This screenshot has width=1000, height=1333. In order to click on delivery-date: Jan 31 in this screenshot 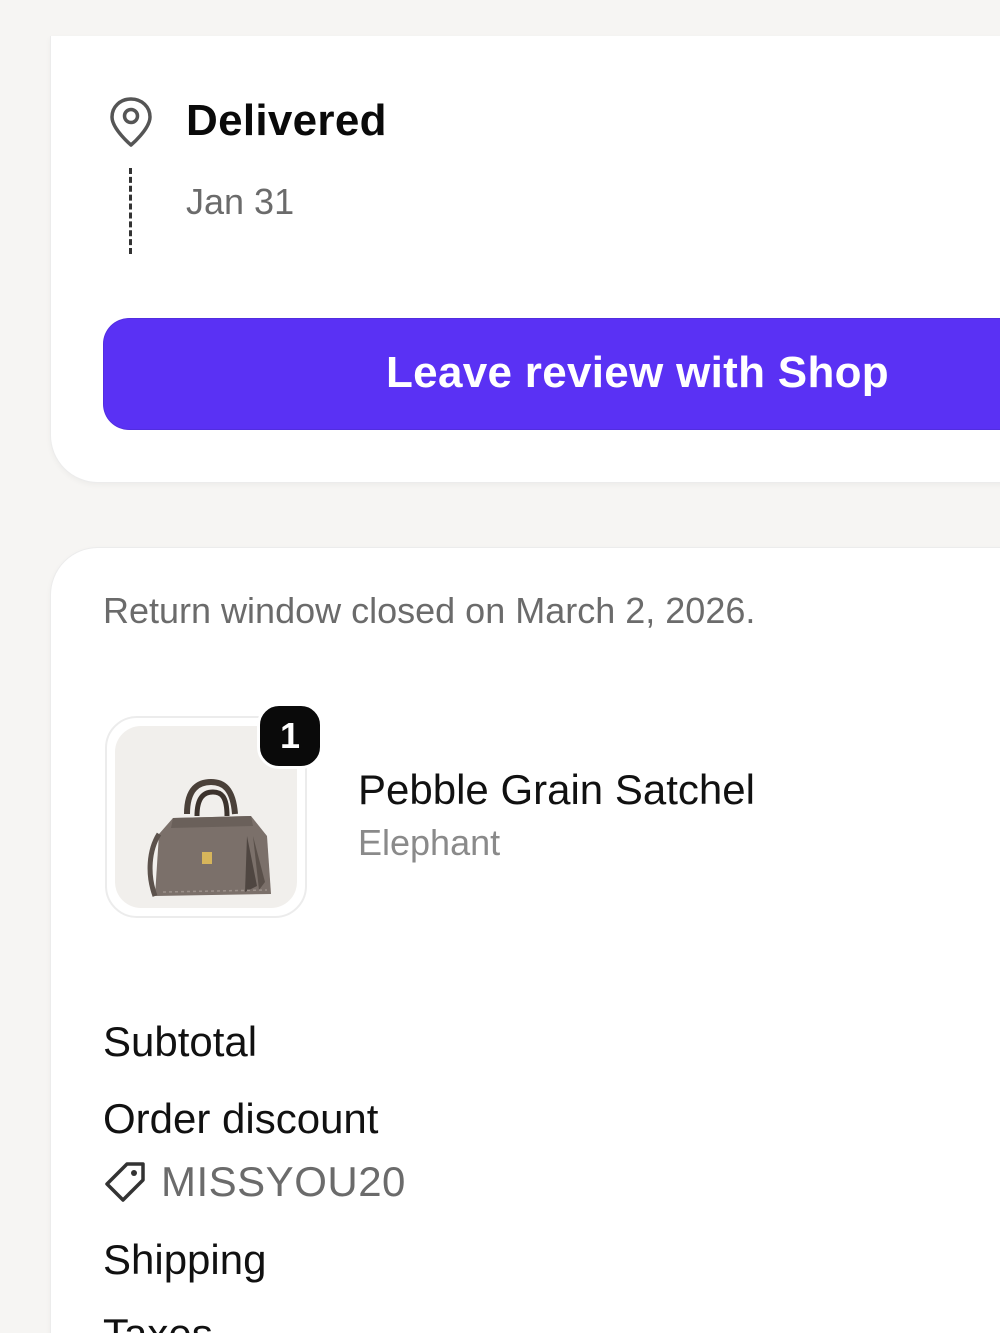, I will do `click(240, 201)`.